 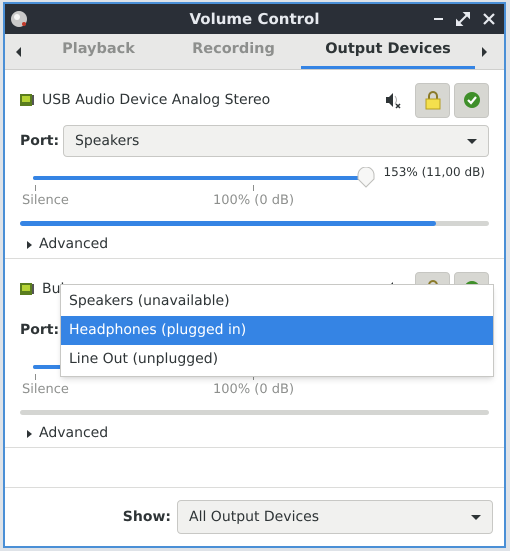 What do you see at coordinates (484, 51) in the screenshot?
I see `scroll-right-icon` at bounding box center [484, 51].